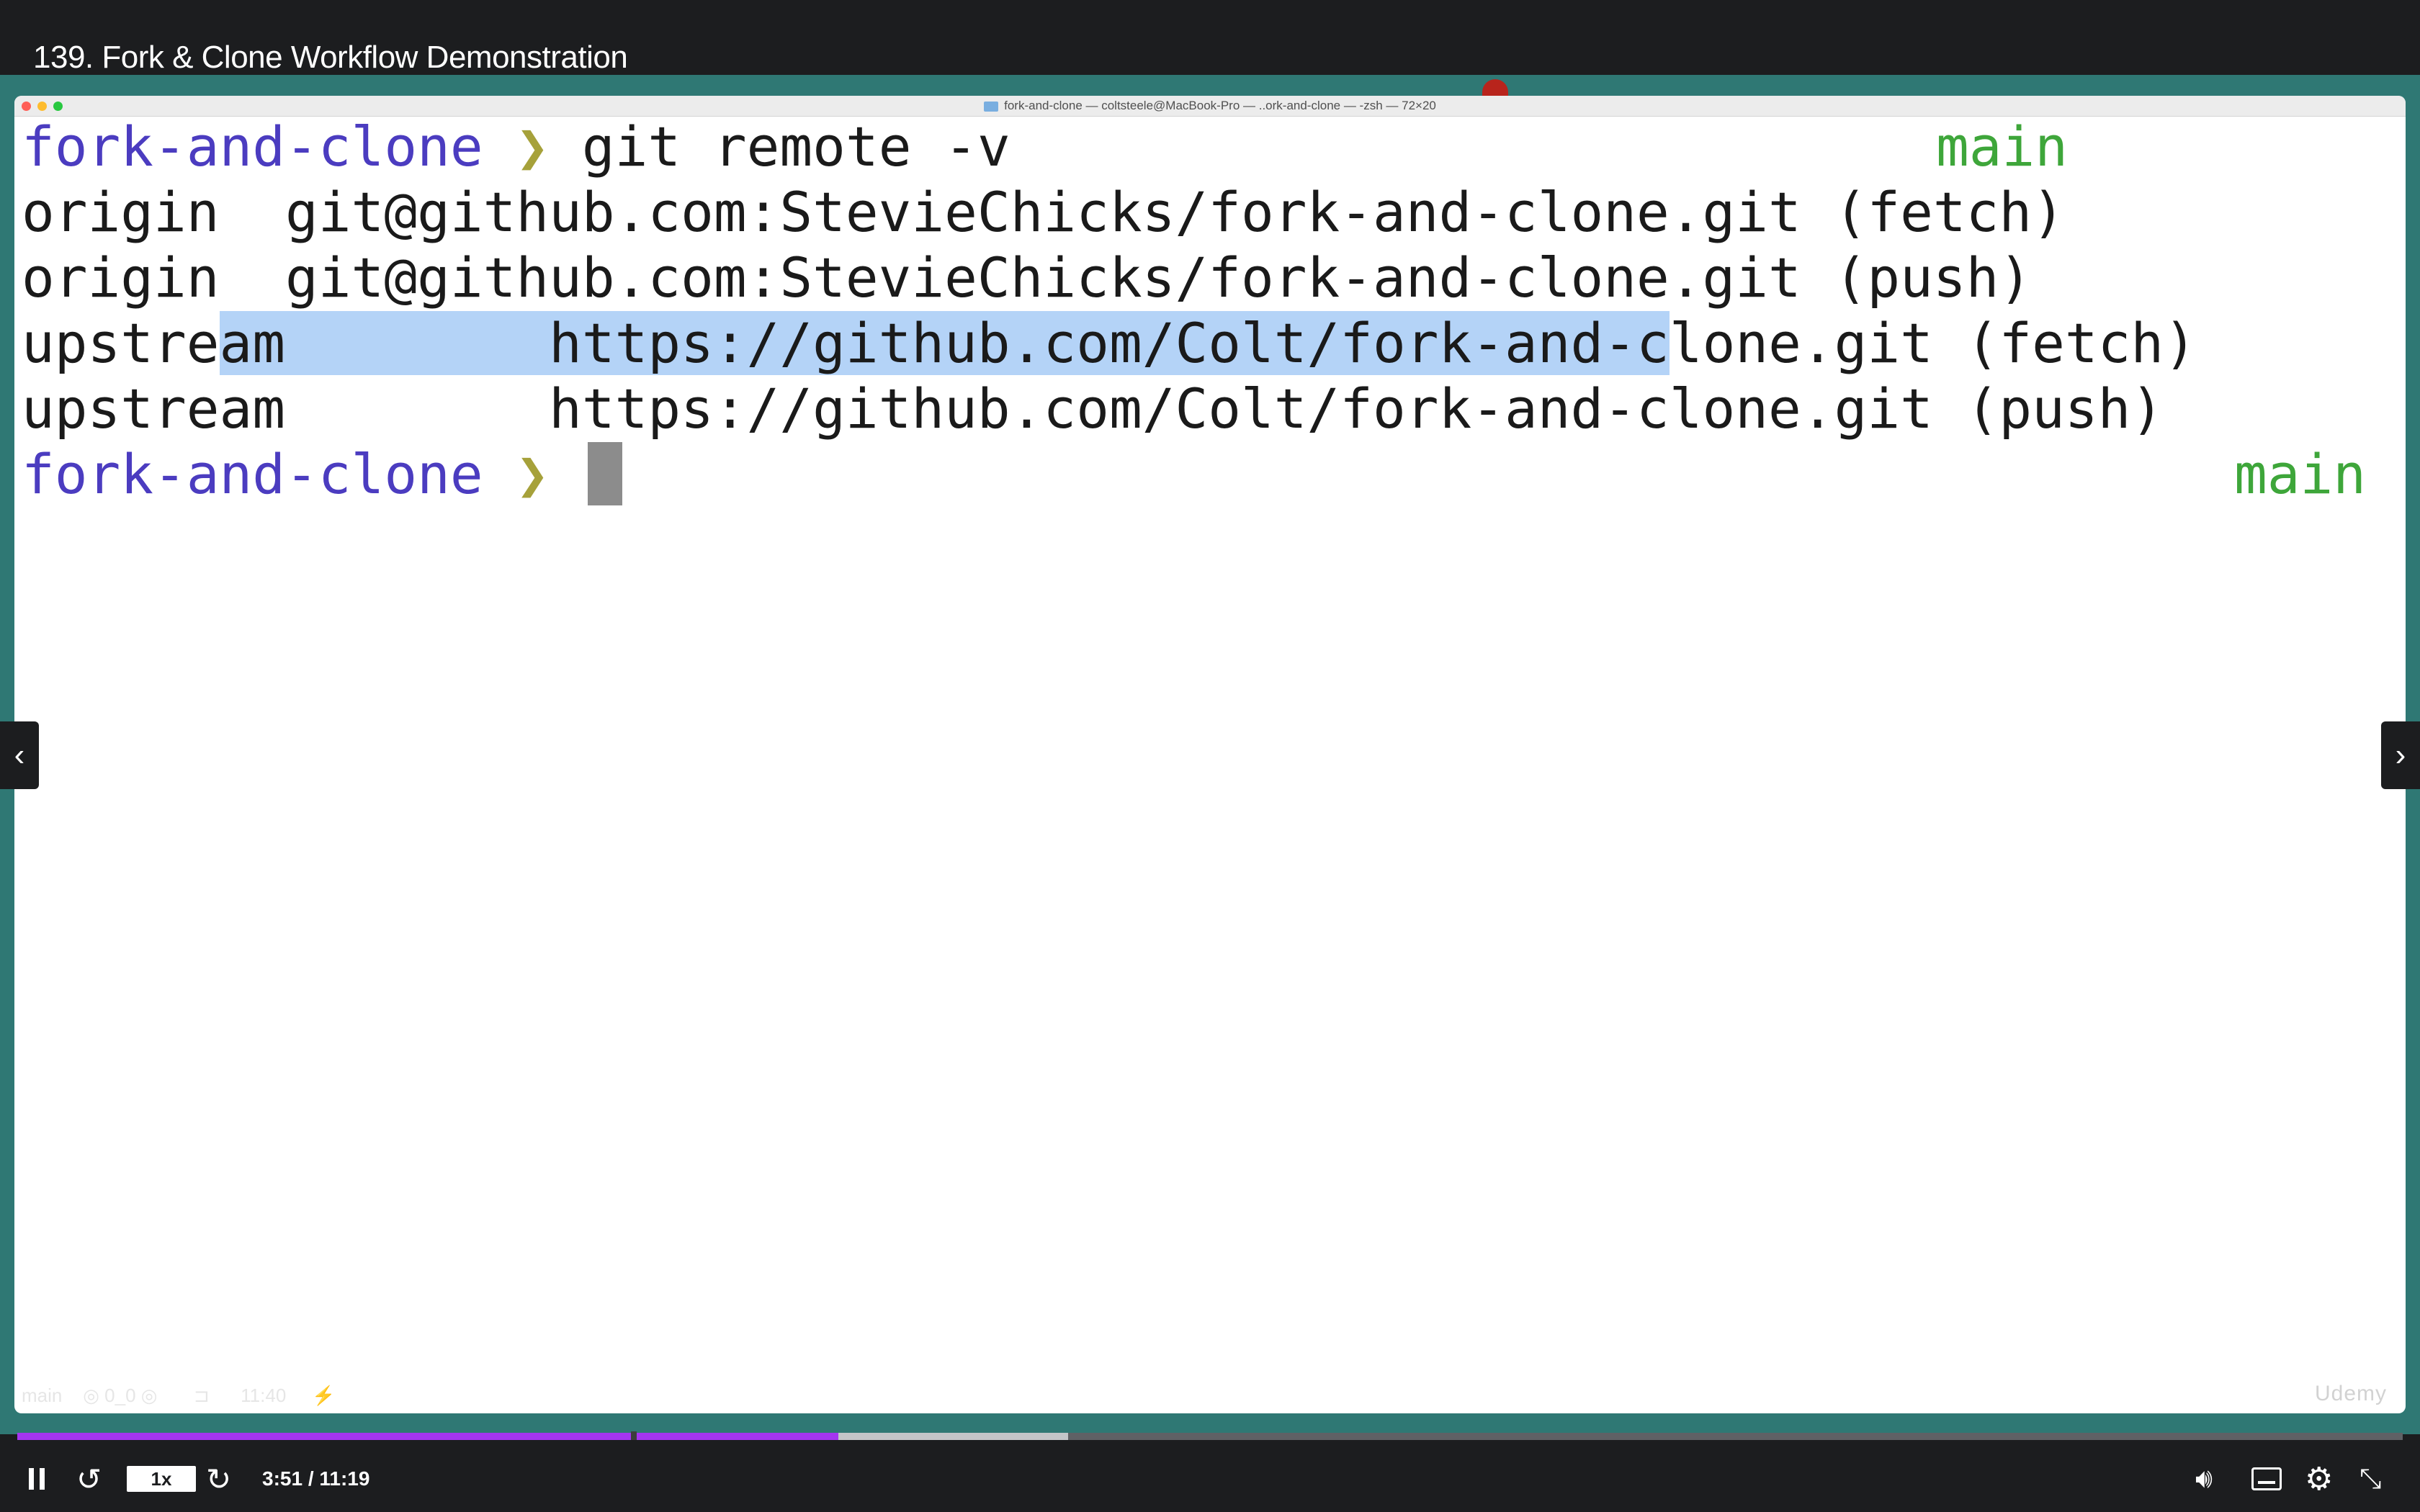 This screenshot has height=1512, width=2420. Describe the element at coordinates (604, 473) in the screenshot. I see `terminal-cursor` at that location.